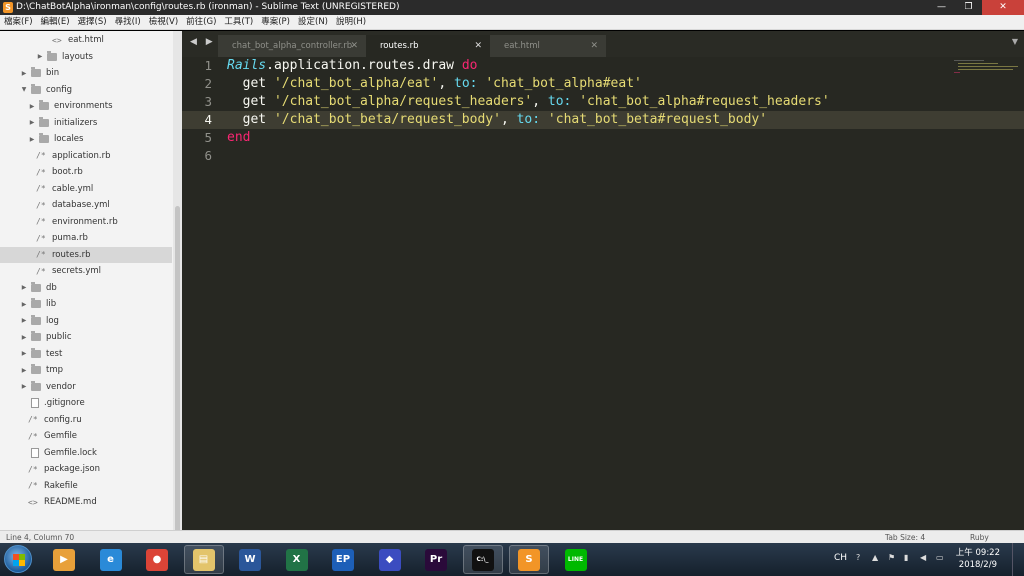  I want to click on code-token: to:, so click(559, 101).